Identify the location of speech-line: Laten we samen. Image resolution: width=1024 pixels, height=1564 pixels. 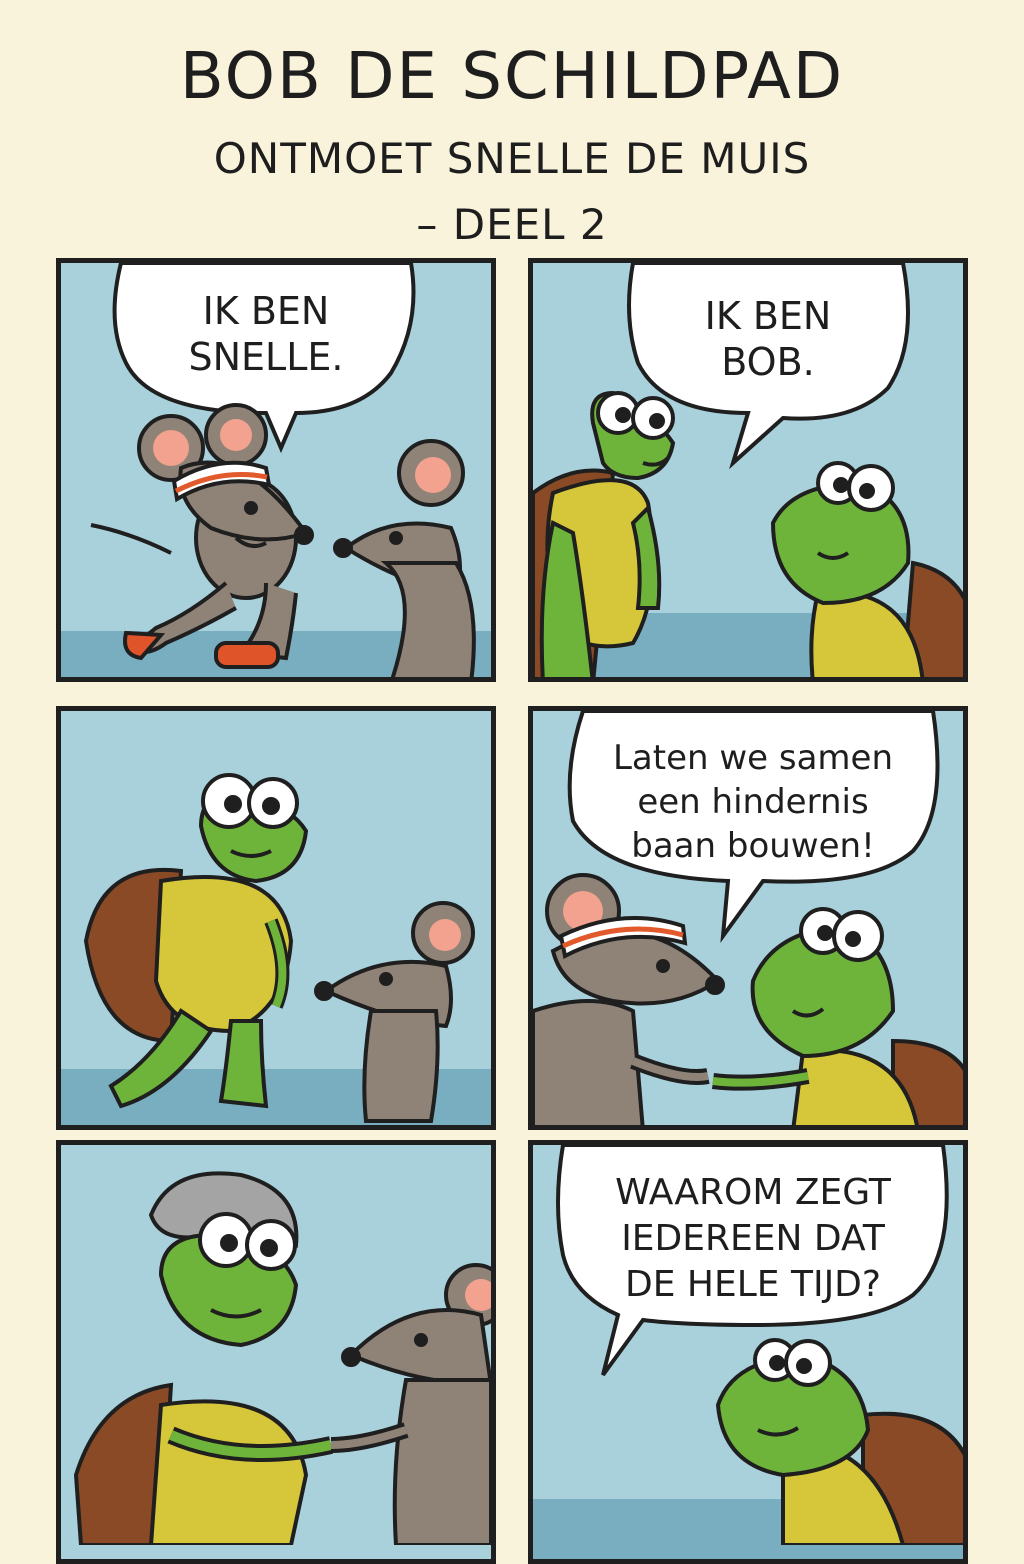
(753, 758).